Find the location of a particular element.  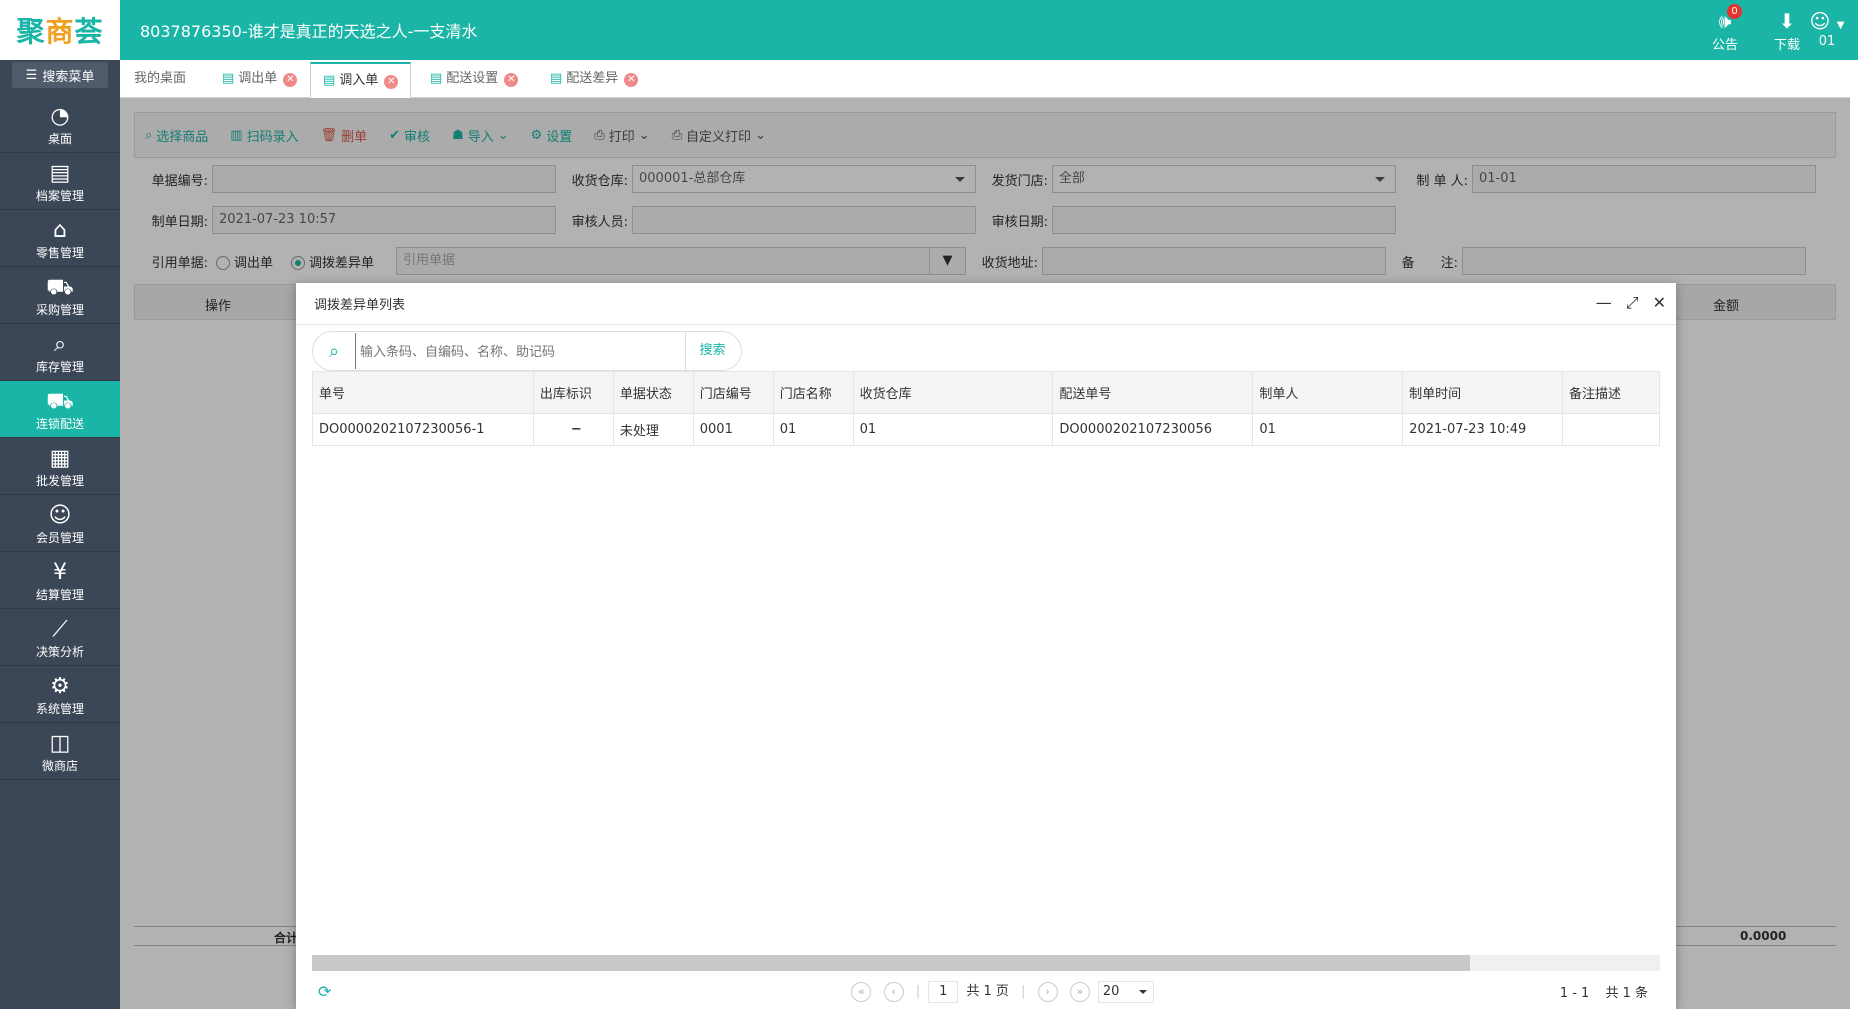

tab-delivery-diff: ▤ 配送差异 ✕ is located at coordinates (594, 80).